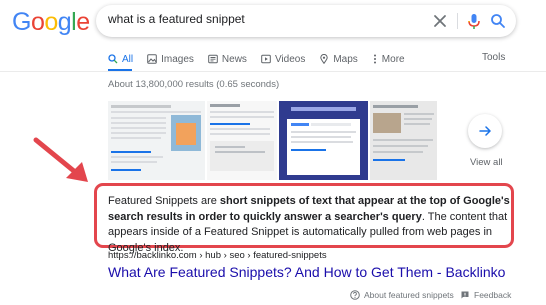 The image size is (546, 305). Describe the element at coordinates (345, 59) in the screenshot. I see `tab-label: Maps` at that location.